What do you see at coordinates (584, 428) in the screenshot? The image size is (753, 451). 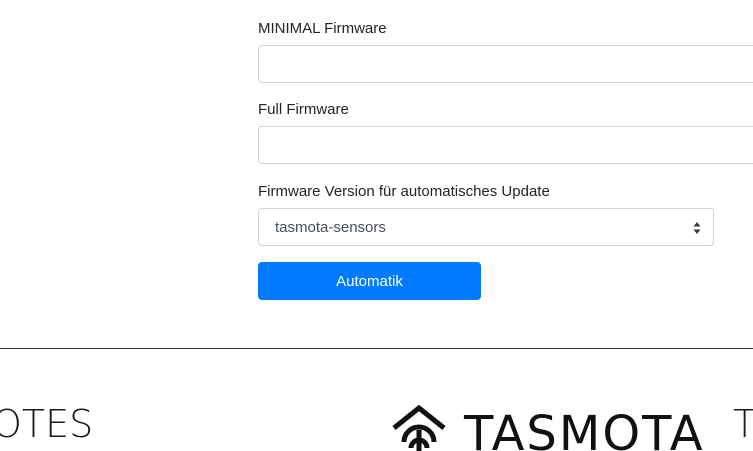 I see `tasmota-logo-text: TASMOTA` at bounding box center [584, 428].